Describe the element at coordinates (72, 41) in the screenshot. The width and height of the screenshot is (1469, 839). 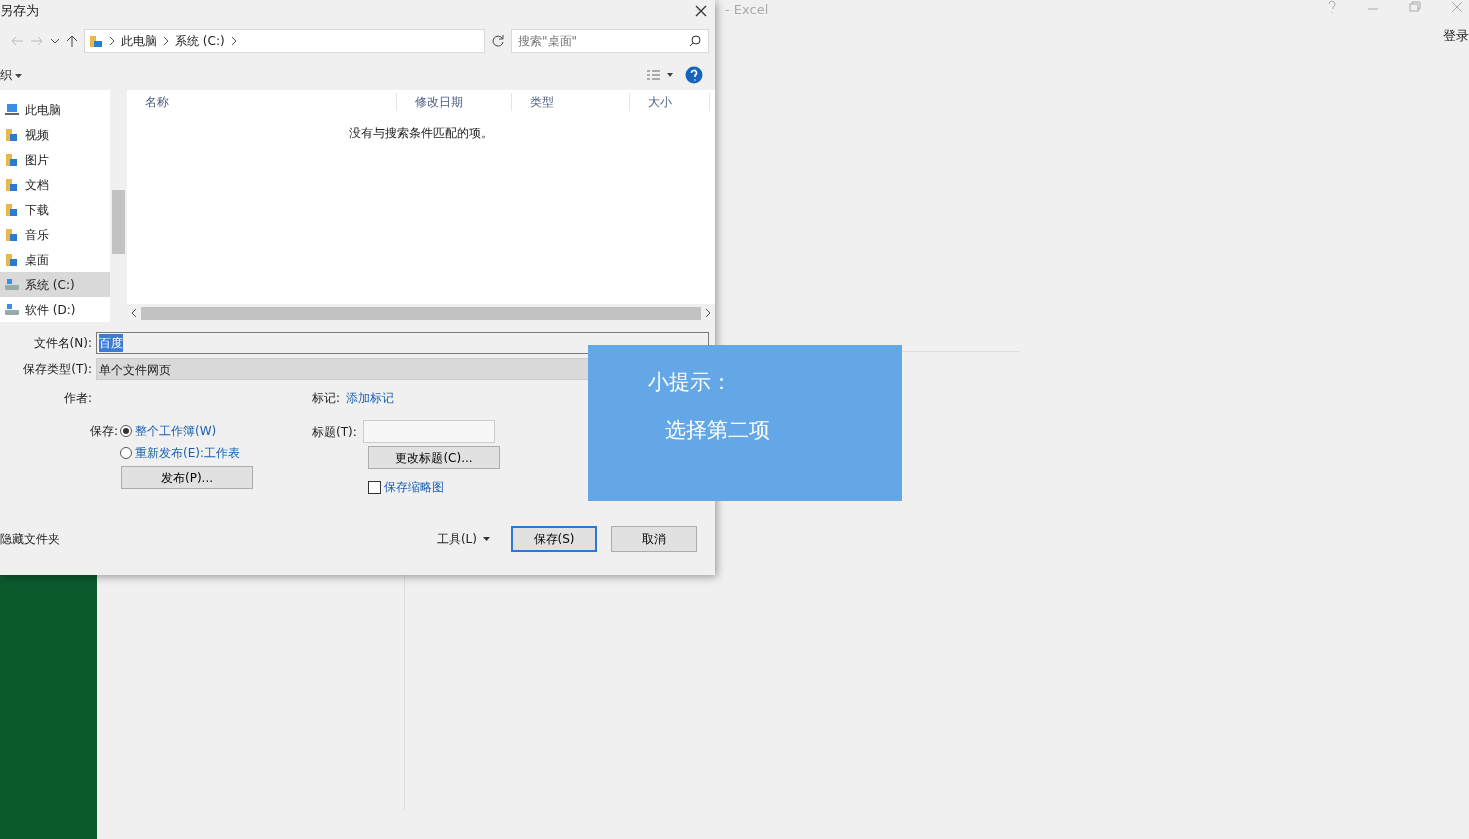
I see `up-icon` at that location.